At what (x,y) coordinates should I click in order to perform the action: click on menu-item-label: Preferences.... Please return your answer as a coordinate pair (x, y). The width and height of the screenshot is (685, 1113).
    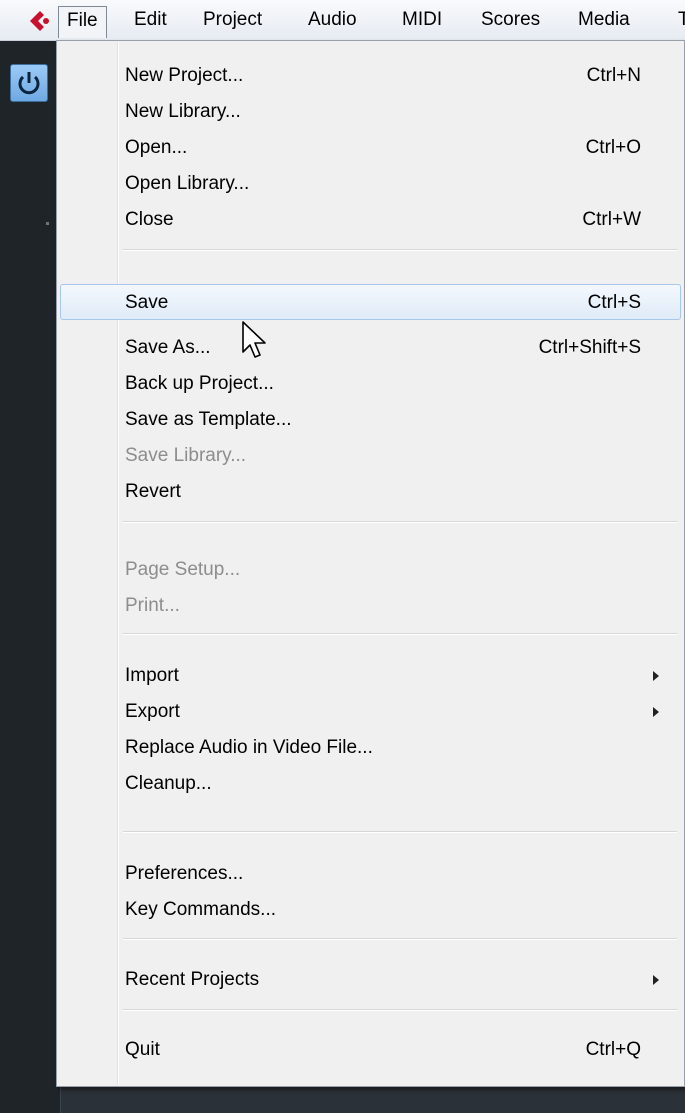
    Looking at the image, I should click on (184, 873).